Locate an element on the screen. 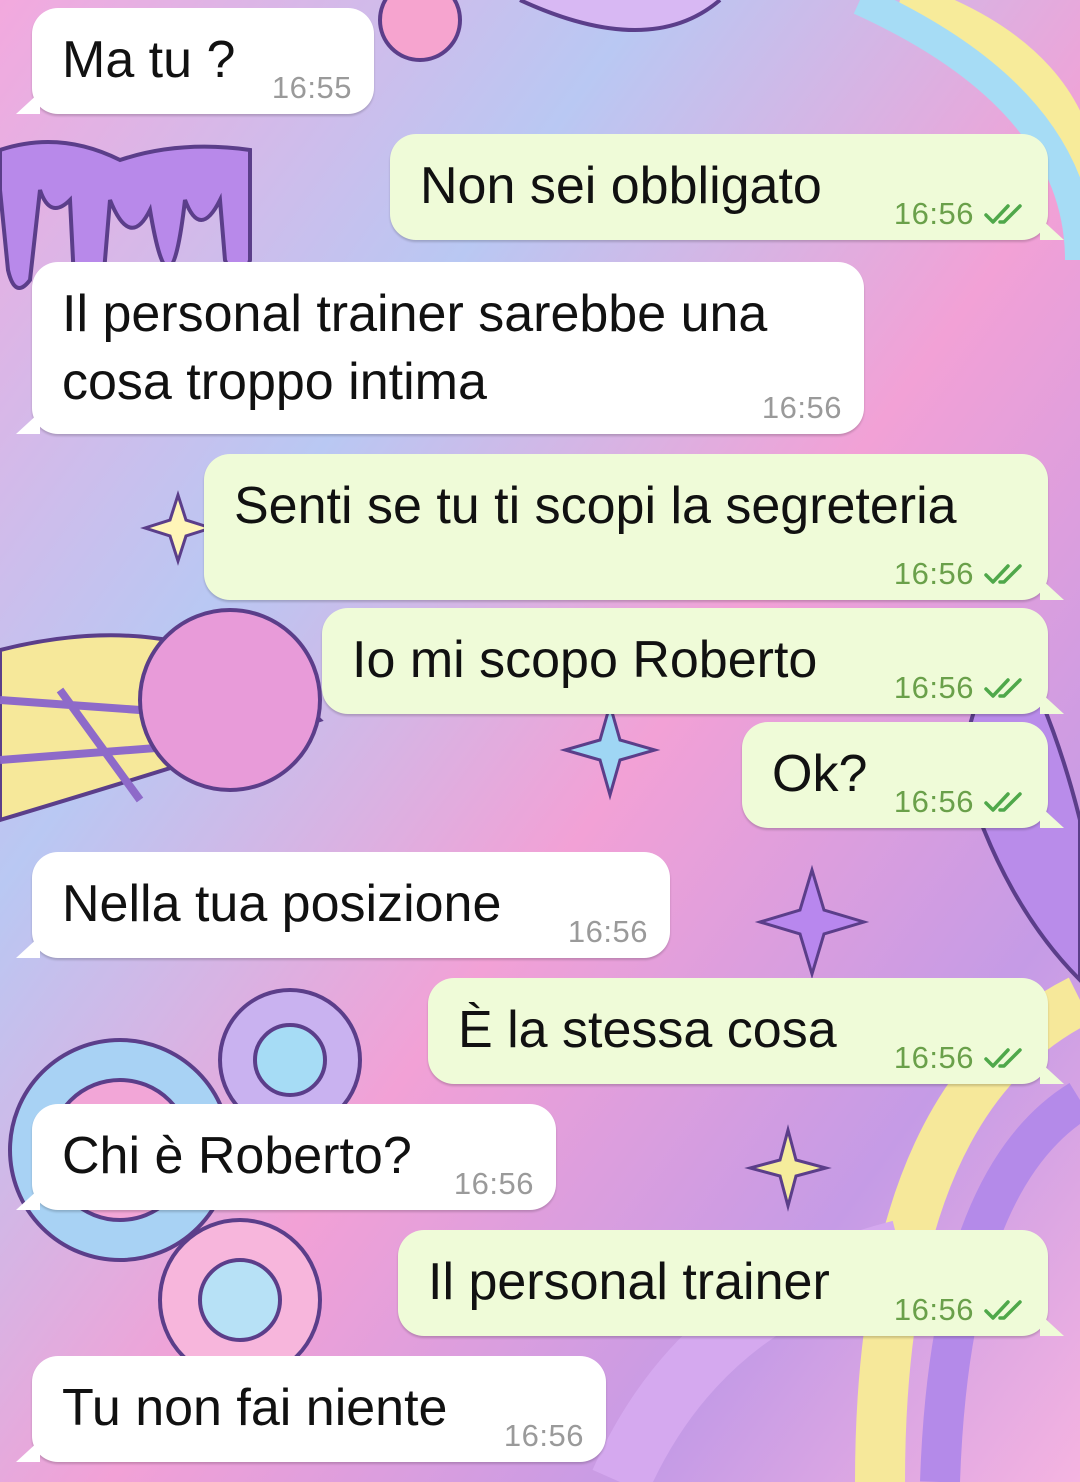 This screenshot has width=1080, height=1482. incoming-message-bubble: Tu non fai niente 16:56 is located at coordinates (311, 1409).